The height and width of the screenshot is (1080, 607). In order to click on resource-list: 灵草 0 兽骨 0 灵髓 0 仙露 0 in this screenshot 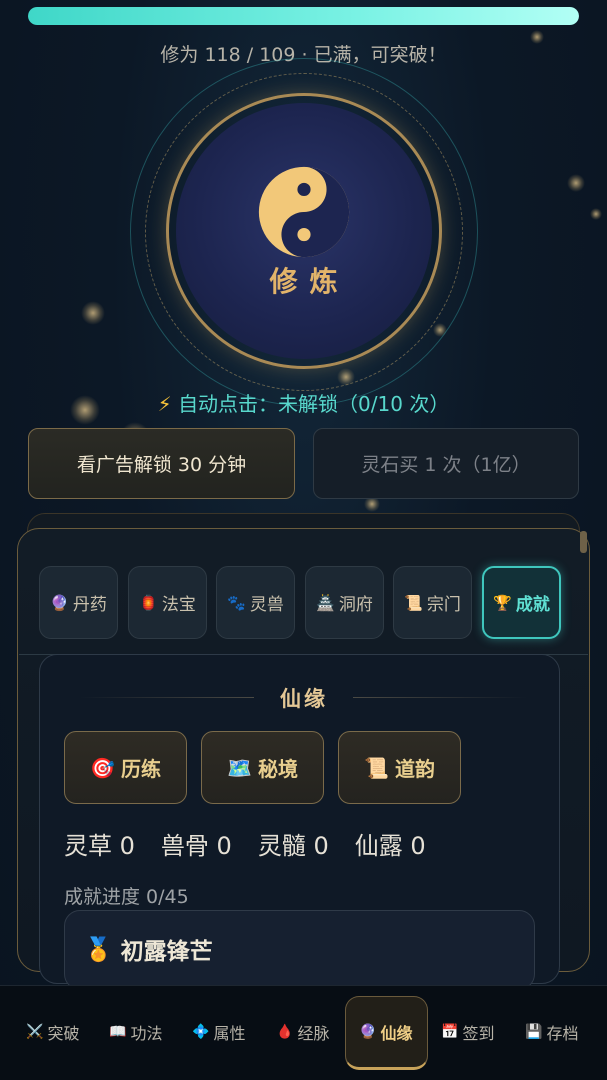, I will do `click(245, 843)`.